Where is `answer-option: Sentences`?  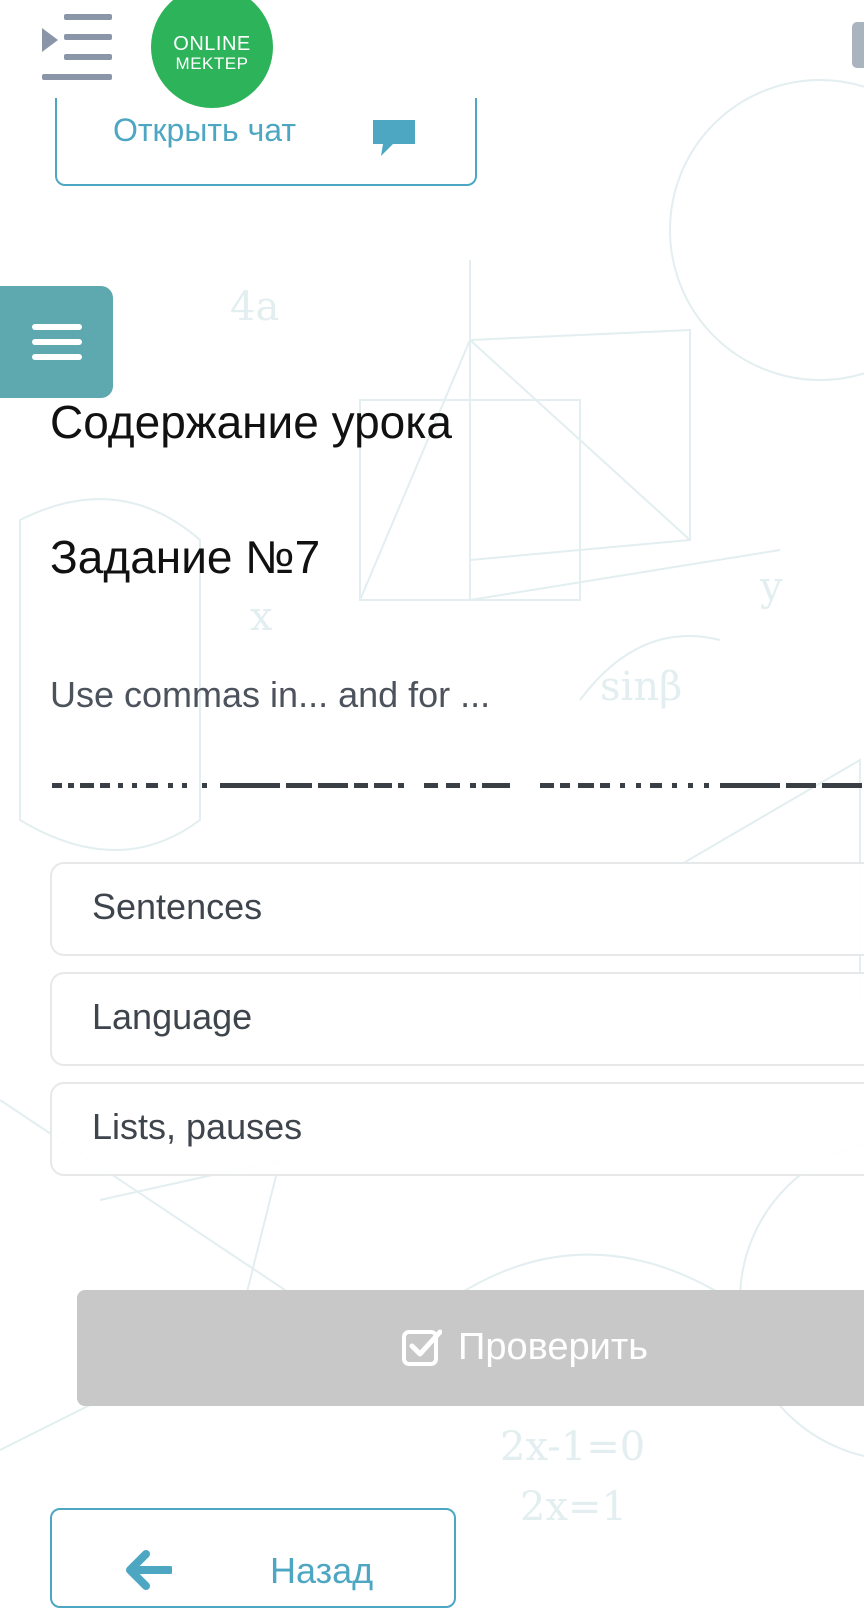 answer-option: Sentences is located at coordinates (457, 909).